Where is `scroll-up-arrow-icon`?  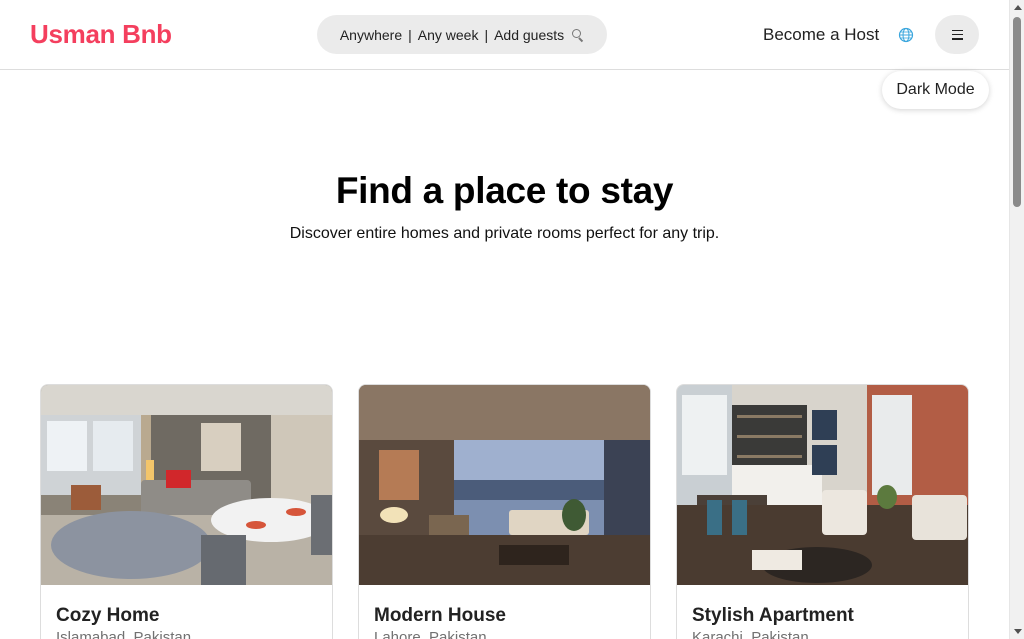 scroll-up-arrow-icon is located at coordinates (1018, 7).